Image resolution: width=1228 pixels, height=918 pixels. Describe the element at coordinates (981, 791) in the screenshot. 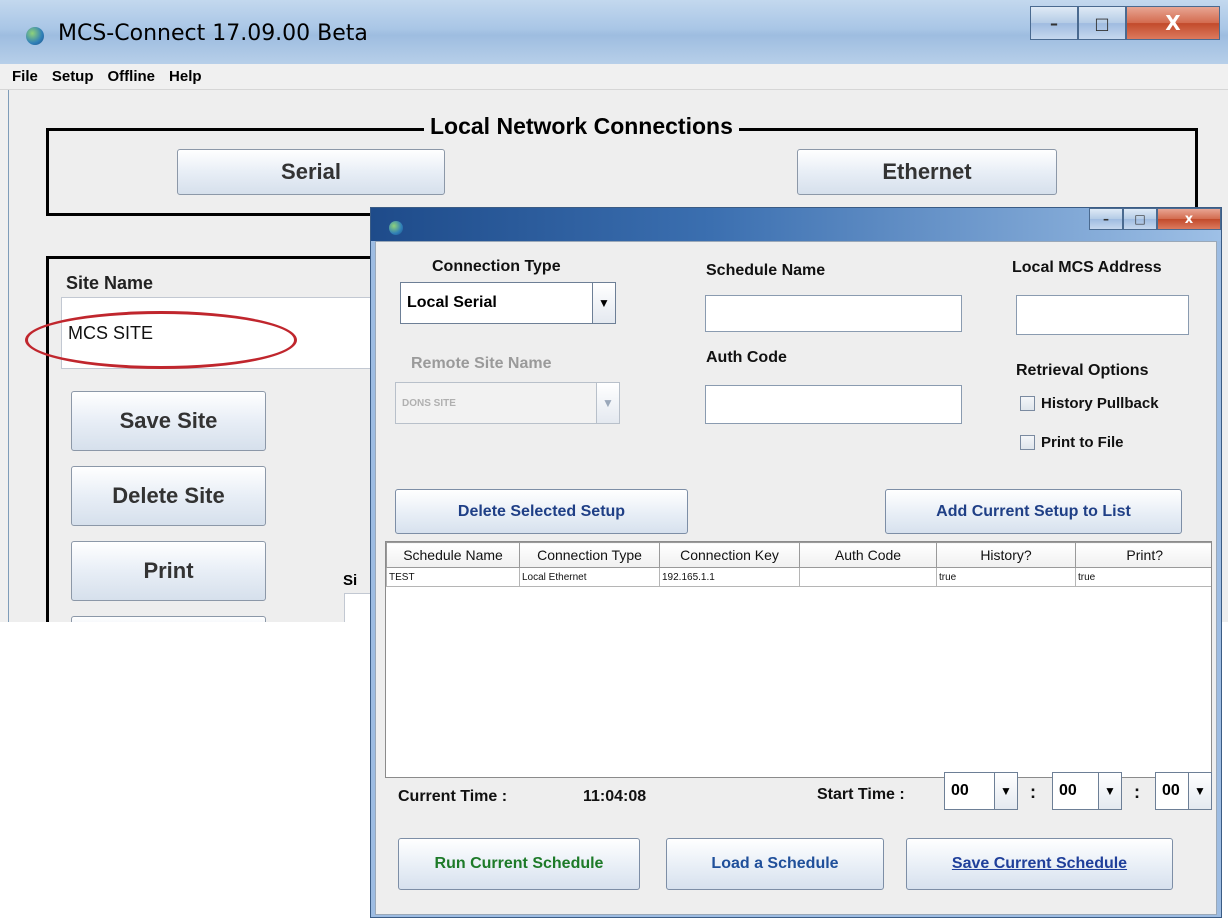

I see `start-hour-select: 00 ▼` at that location.